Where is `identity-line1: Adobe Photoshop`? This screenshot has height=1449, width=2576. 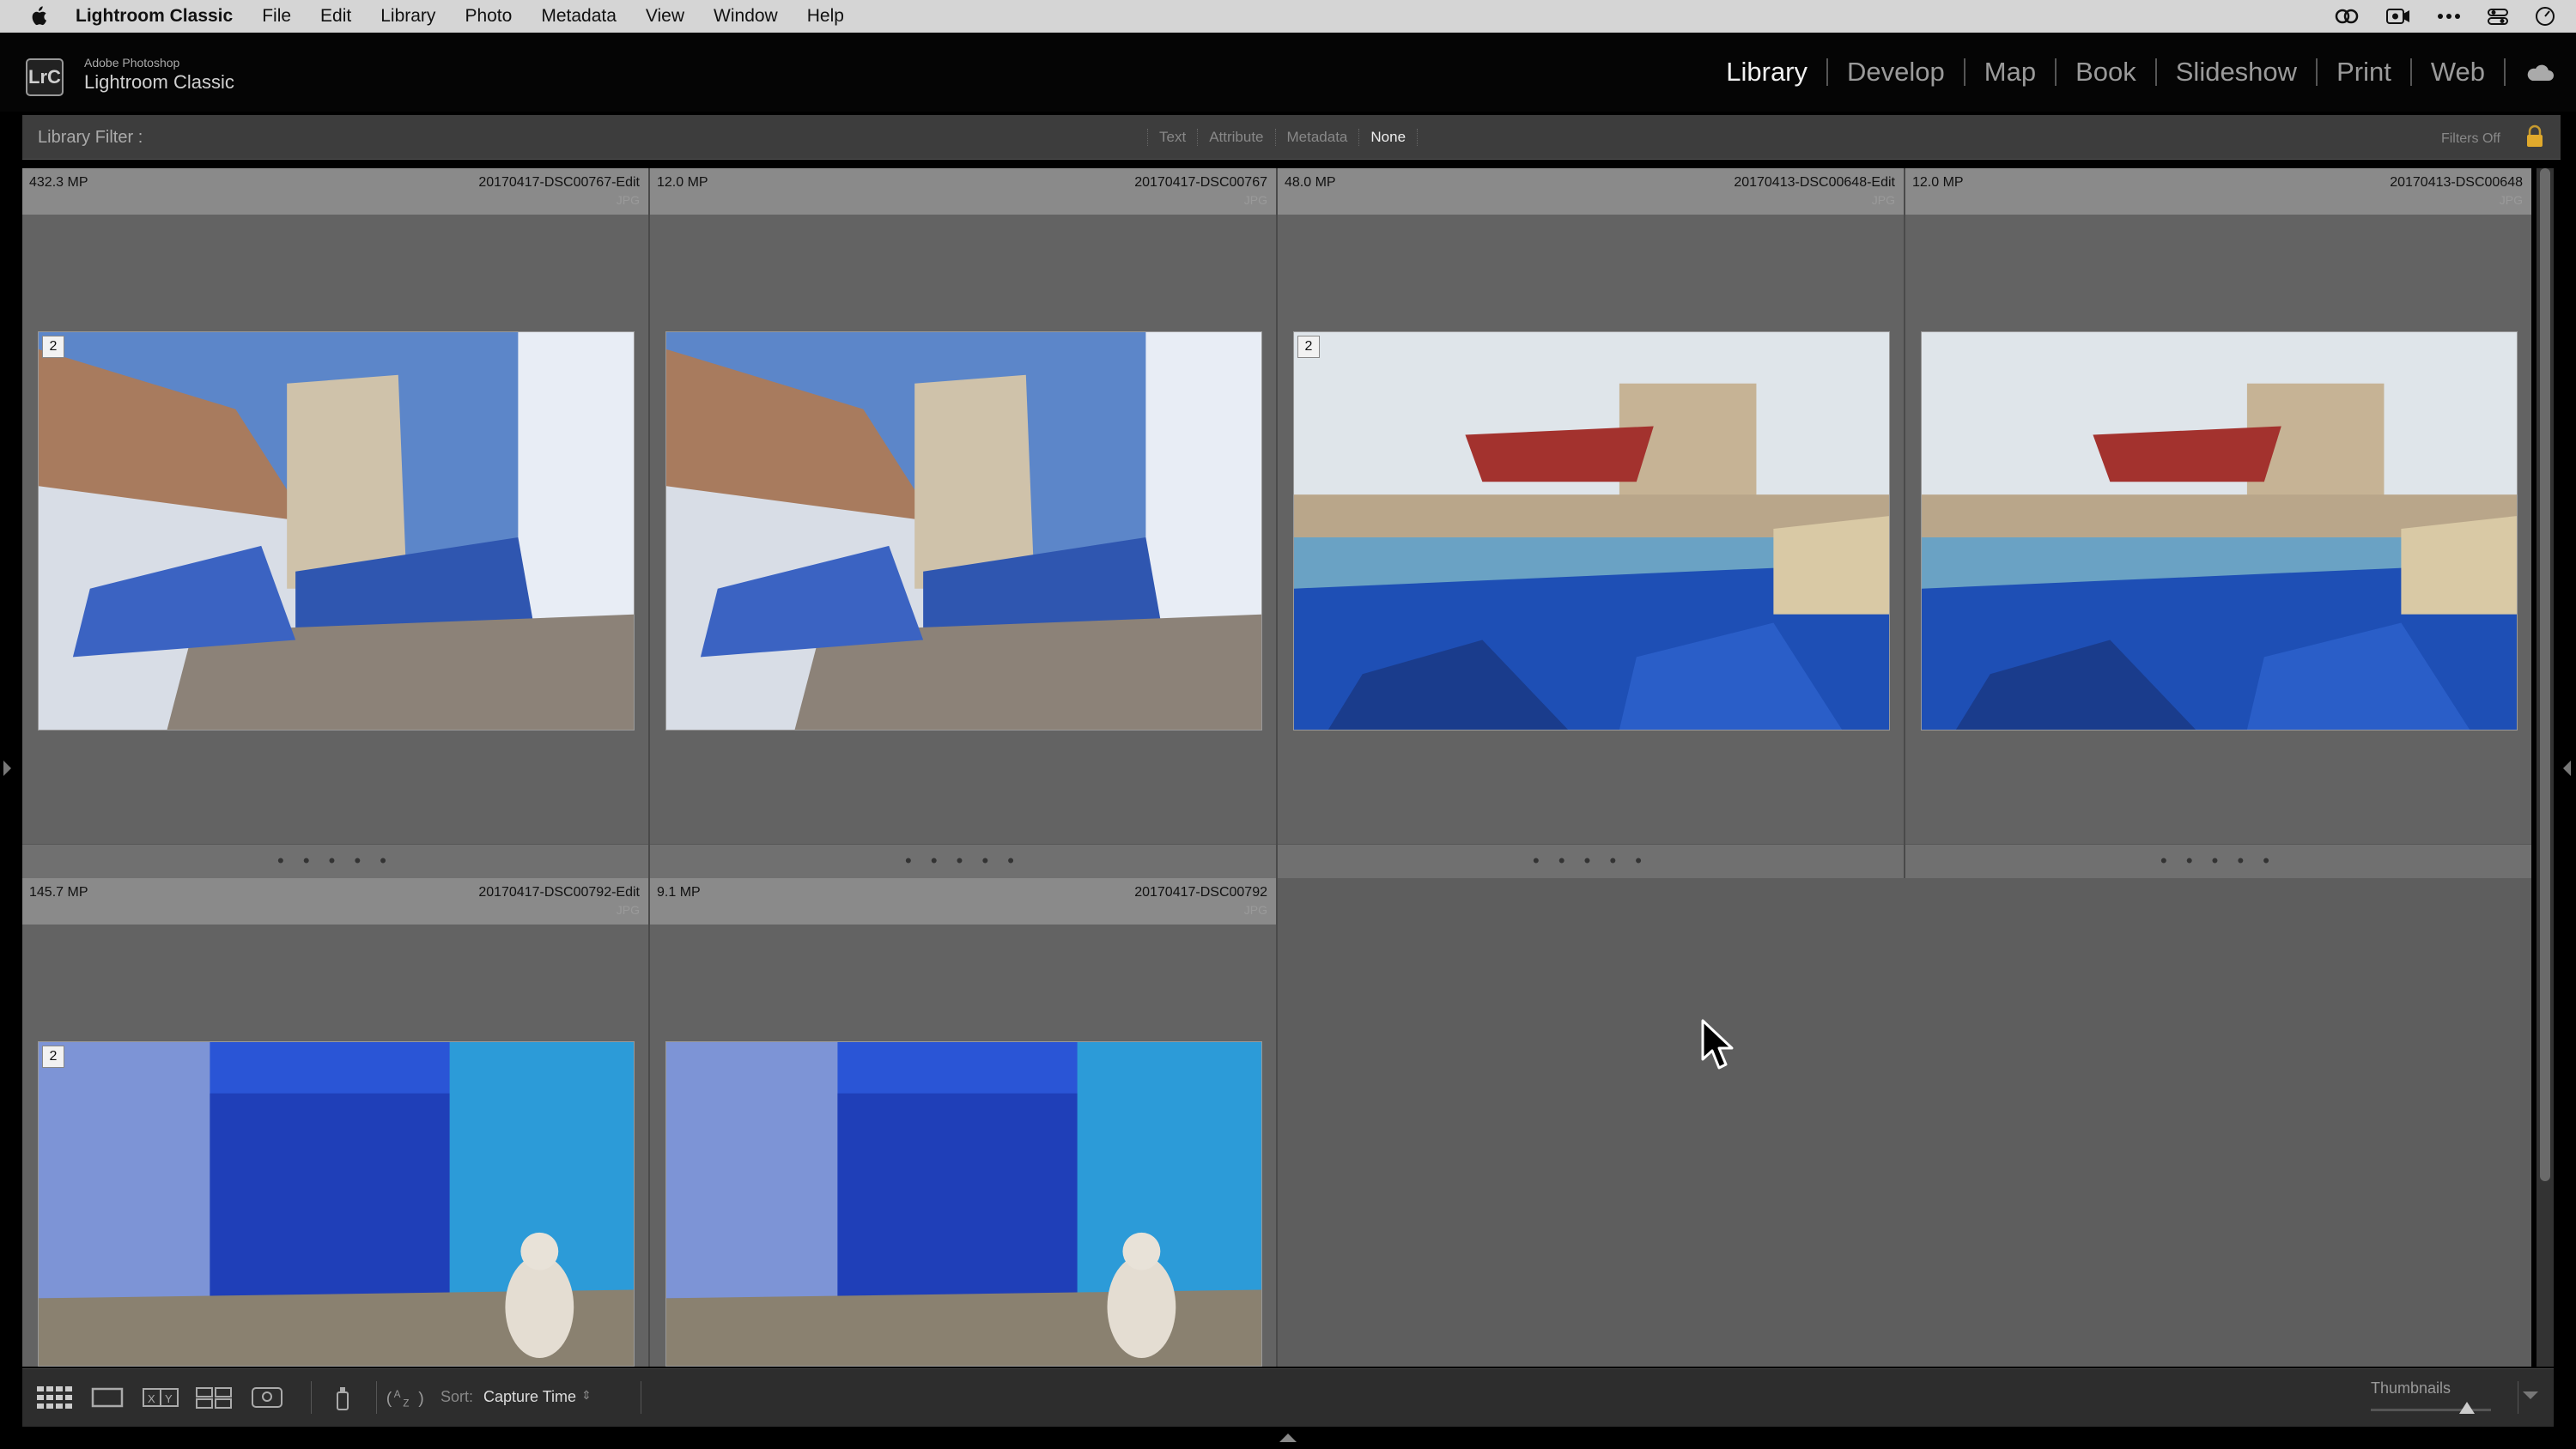
identity-line1: Adobe Photoshop is located at coordinates (132, 63).